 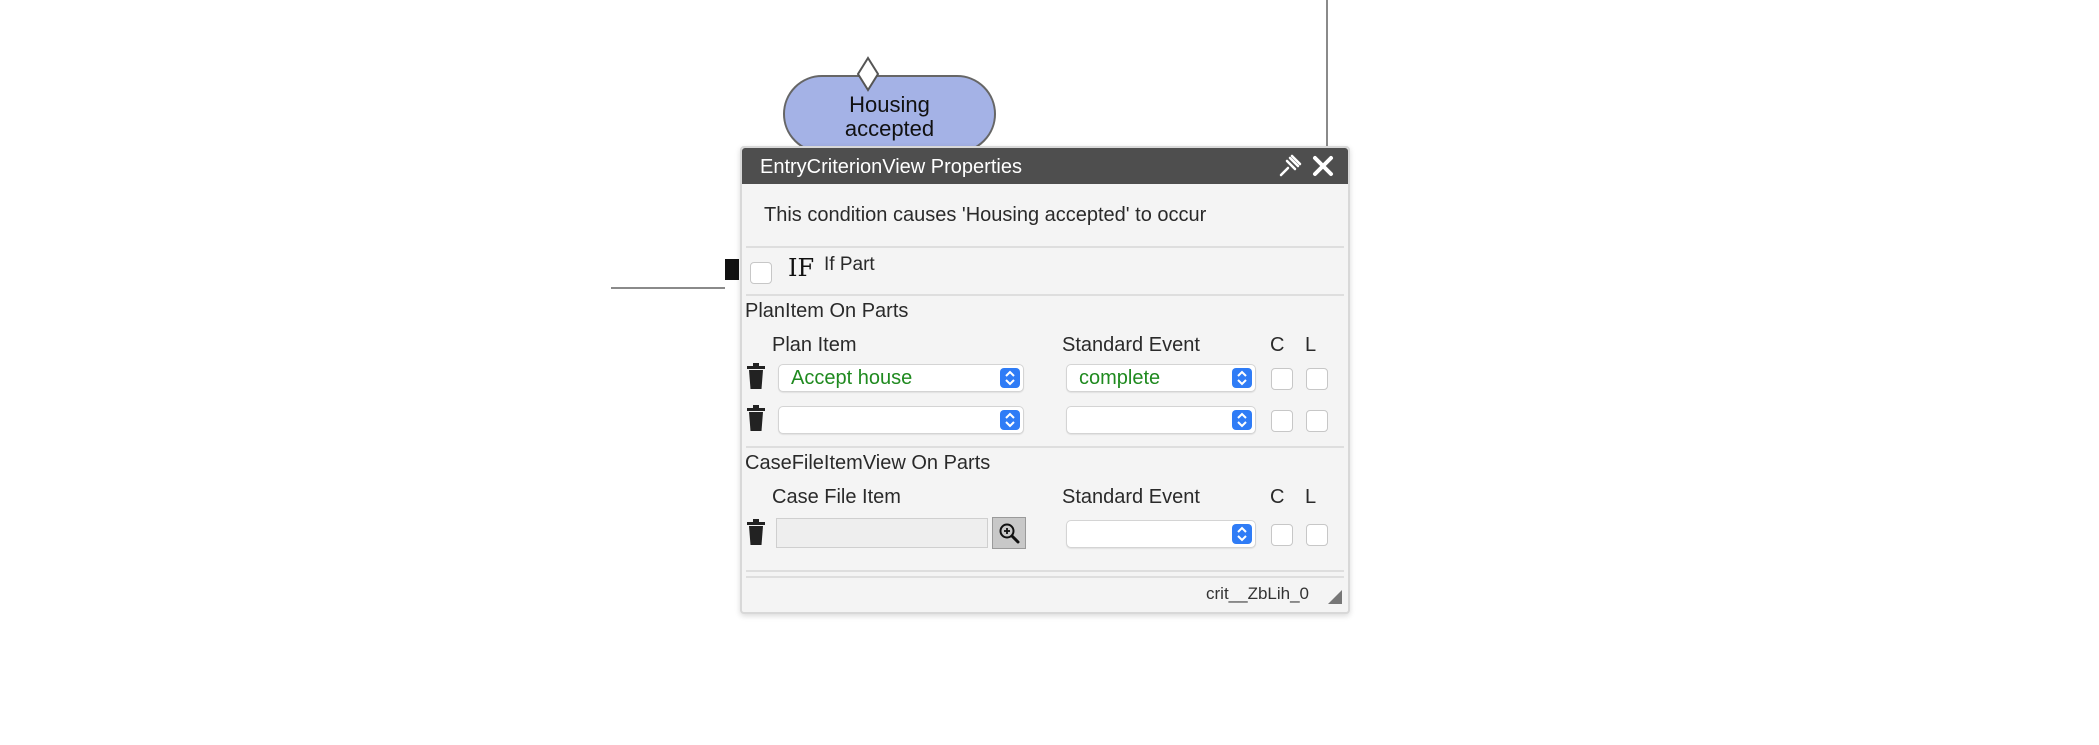 What do you see at coordinates (852, 378) in the screenshot?
I see `plan-item-select-value: Accept house` at bounding box center [852, 378].